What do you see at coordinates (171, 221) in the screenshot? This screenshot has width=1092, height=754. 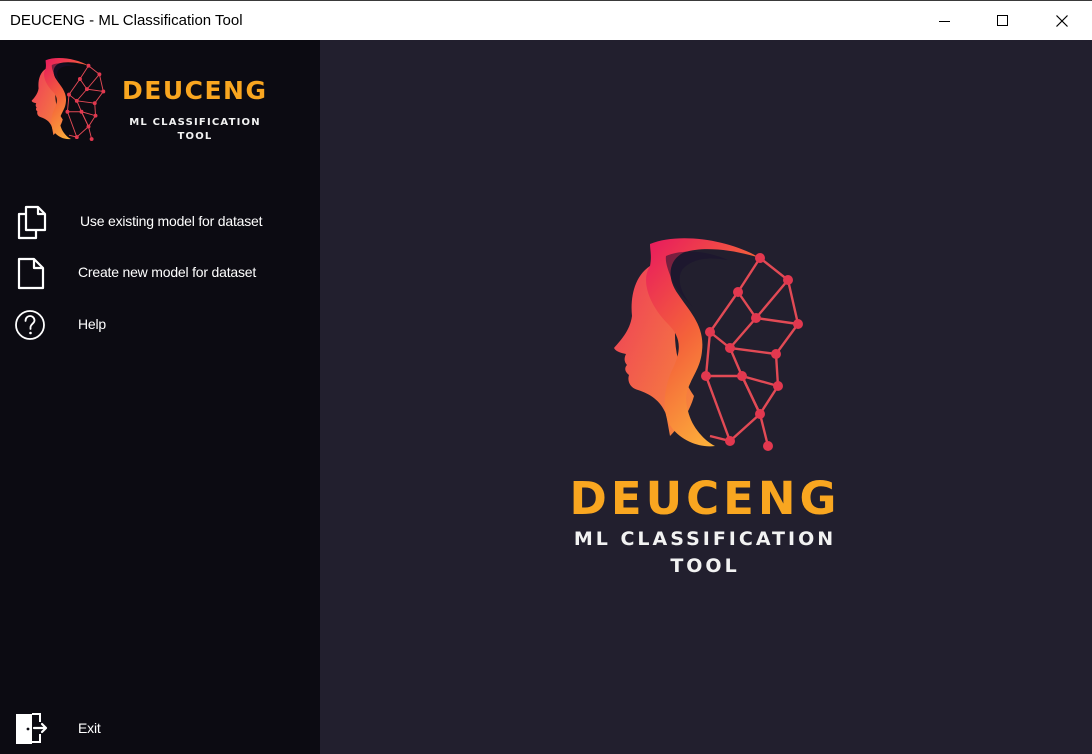 I see `sidebar-item-label: Use existing model for dataset` at bounding box center [171, 221].